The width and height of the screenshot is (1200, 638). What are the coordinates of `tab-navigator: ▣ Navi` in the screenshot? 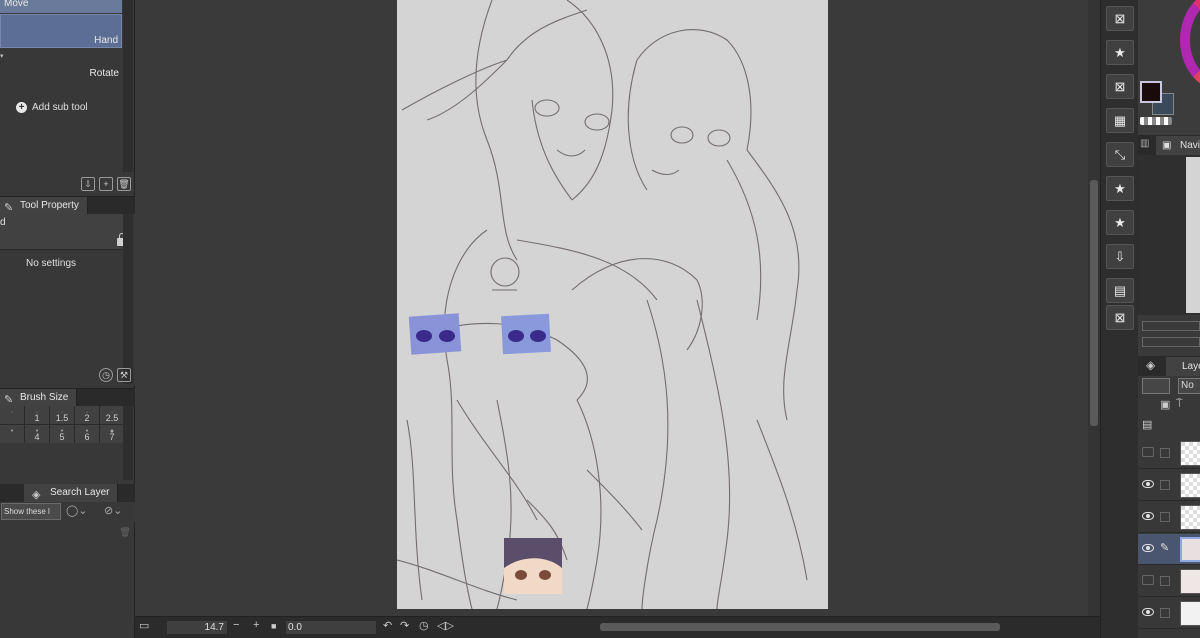 It's located at (1178, 145).